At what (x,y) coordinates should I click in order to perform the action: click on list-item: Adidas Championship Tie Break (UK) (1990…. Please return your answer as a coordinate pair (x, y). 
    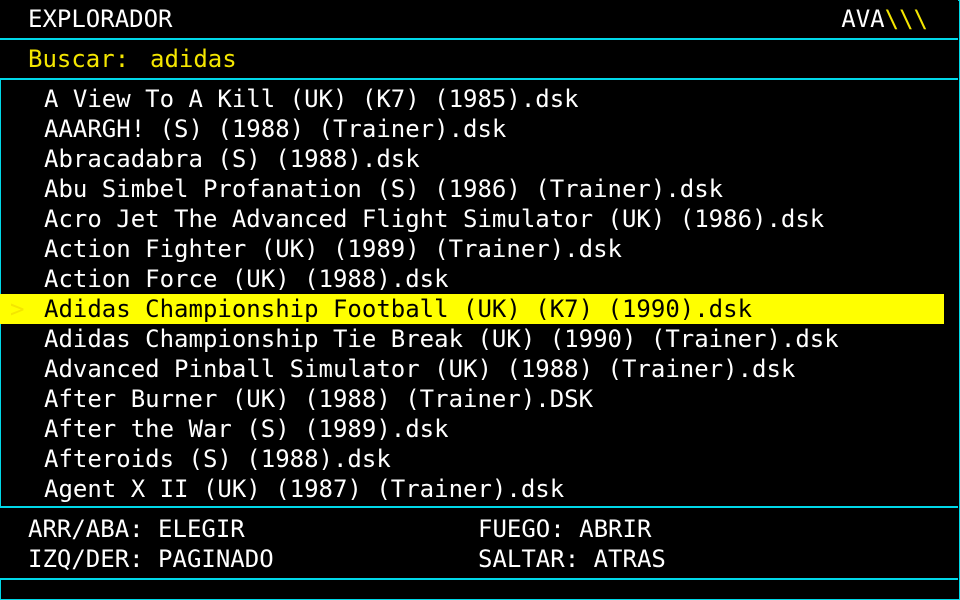
    Looking at the image, I should click on (479, 339).